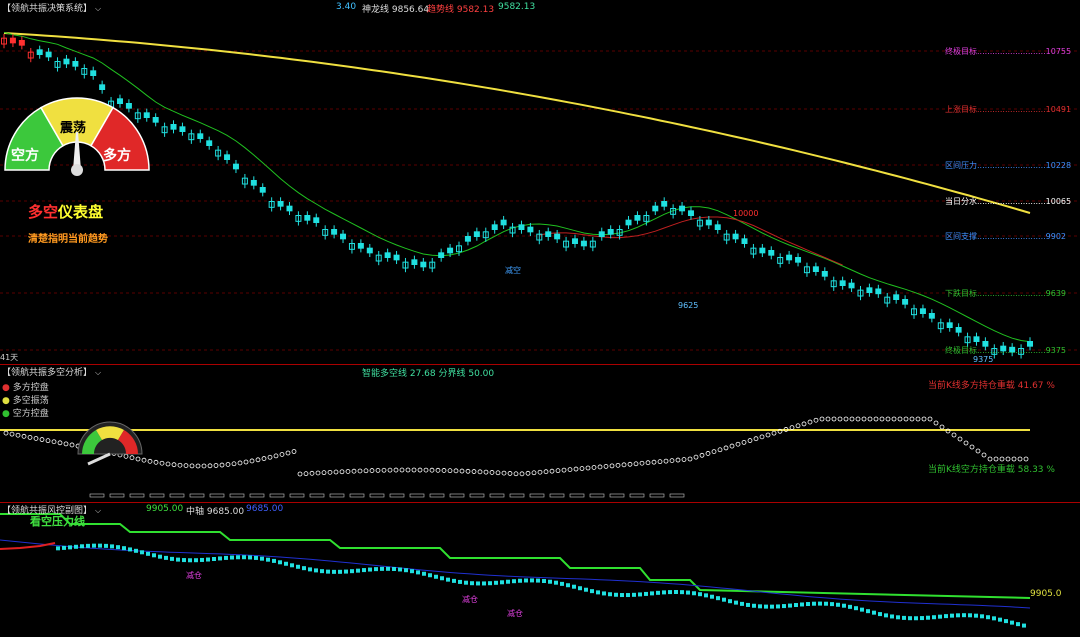 This screenshot has height=637, width=1080. What do you see at coordinates (25, 401) in the screenshot?
I see `legend-item: ● 多空振荡` at bounding box center [25, 401].